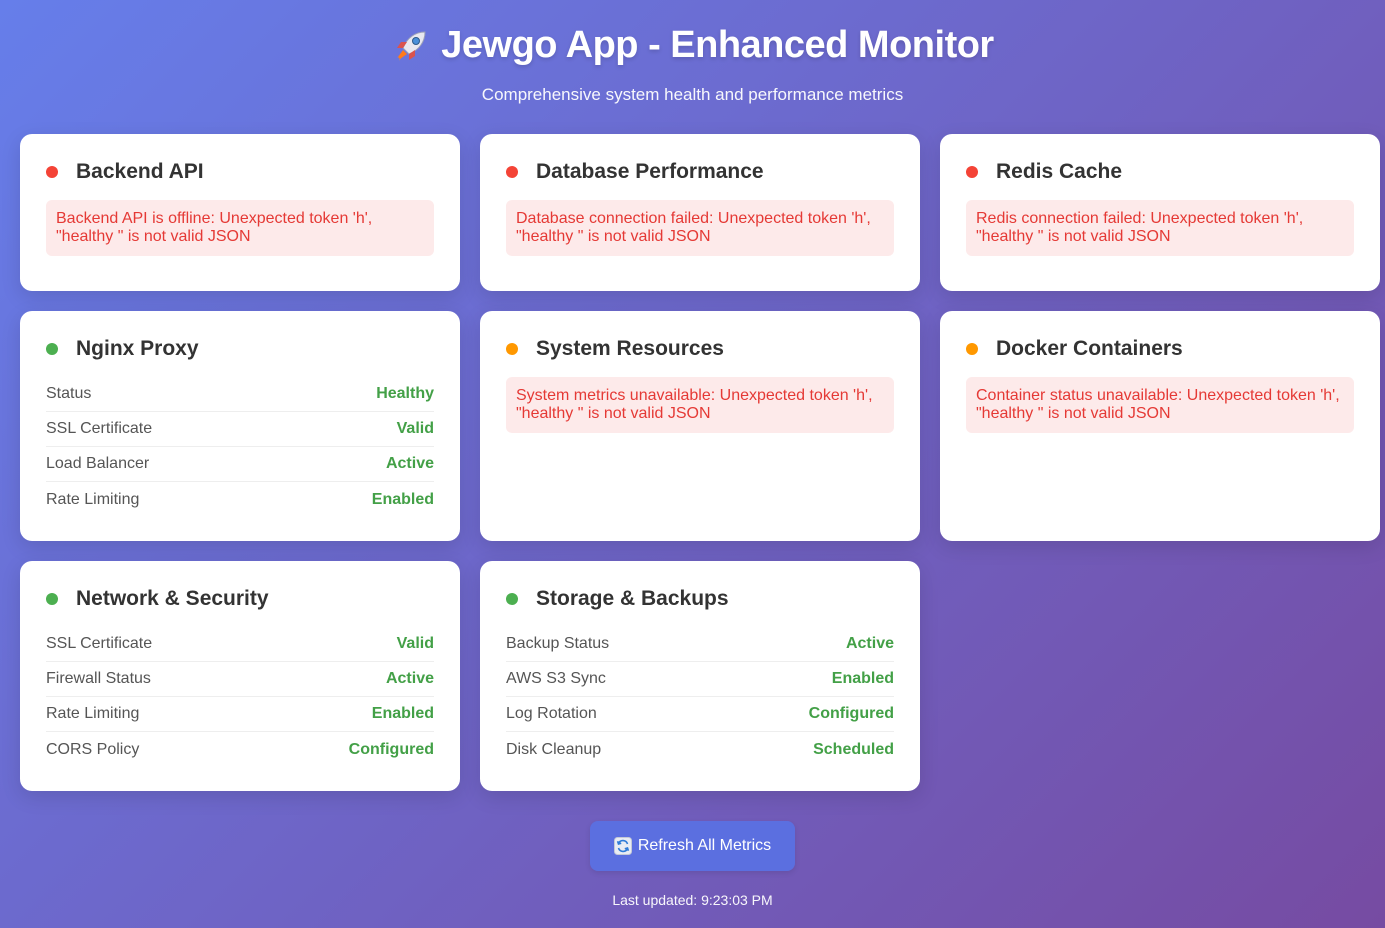  What do you see at coordinates (1059, 171) in the screenshot?
I see `card-title: Redis Cache` at bounding box center [1059, 171].